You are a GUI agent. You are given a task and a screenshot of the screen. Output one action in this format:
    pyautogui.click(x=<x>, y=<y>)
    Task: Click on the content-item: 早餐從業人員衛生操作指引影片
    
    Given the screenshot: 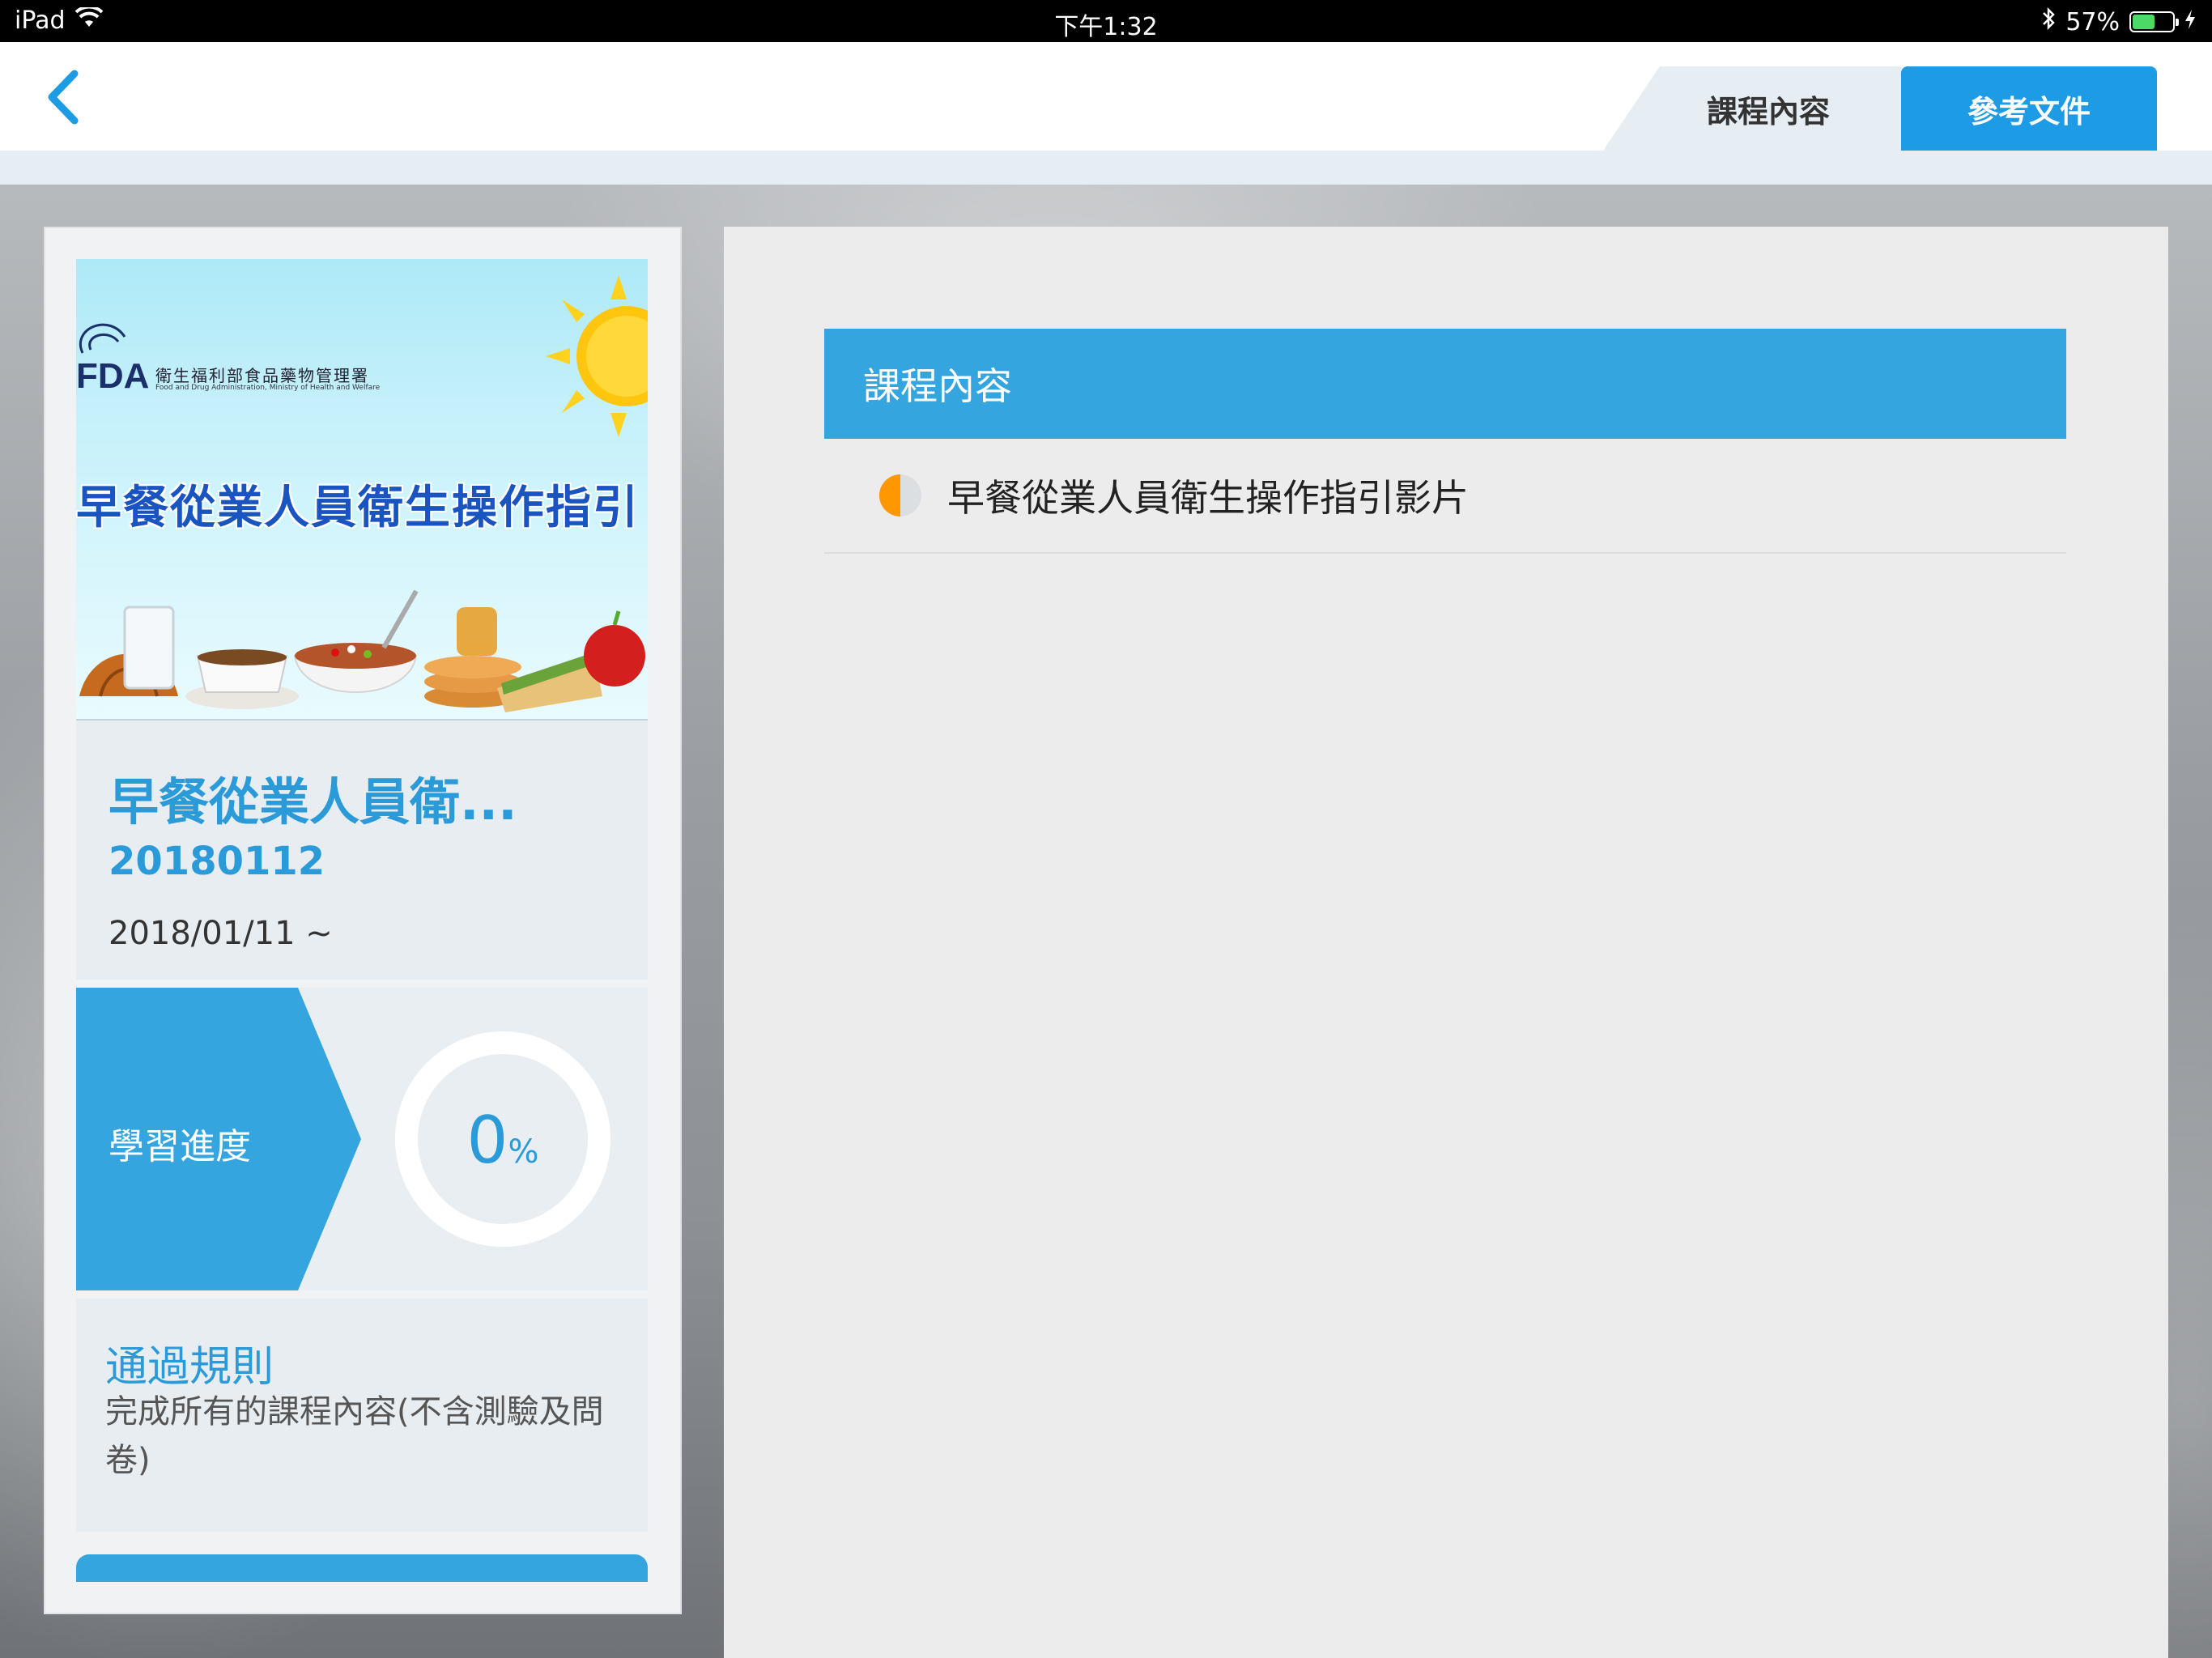 What is the action you would take?
    pyautogui.click(x=1445, y=496)
    